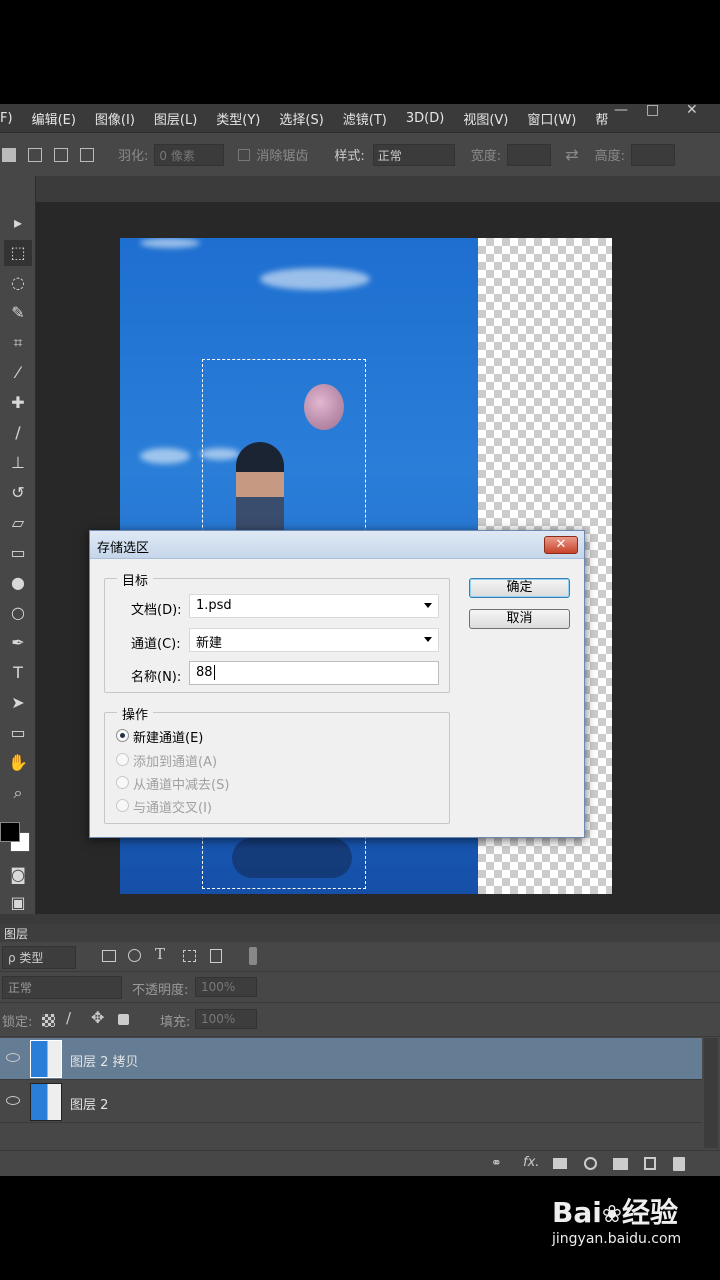  I want to click on menu-view: 视图(V), so click(485, 118).